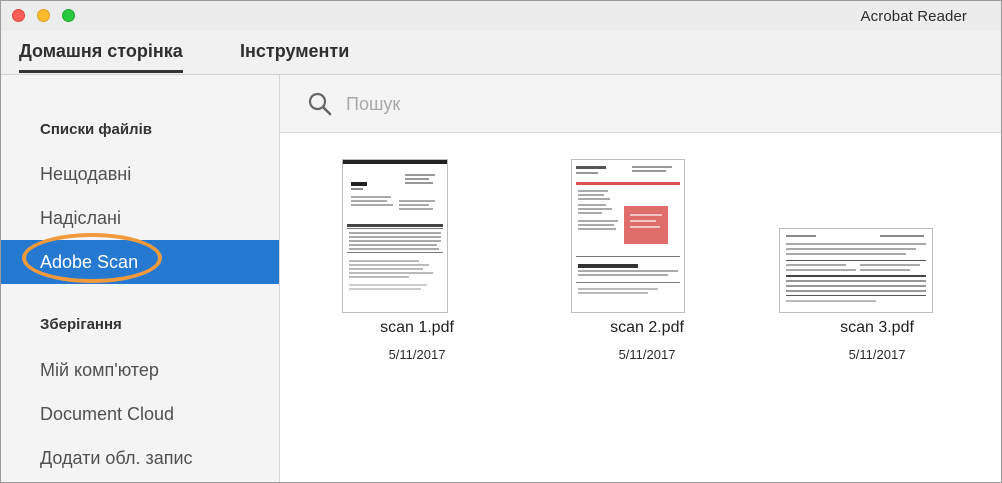 This screenshot has width=1002, height=483. I want to click on search-input, so click(546, 104).